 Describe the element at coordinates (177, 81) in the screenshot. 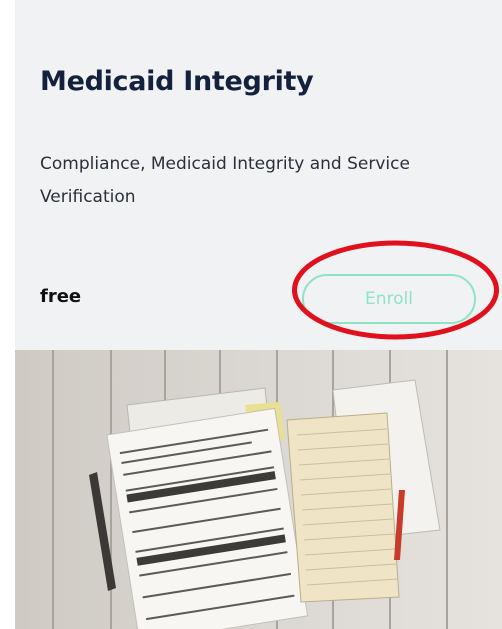

I see `course-title: Medicaid Integrity` at that location.